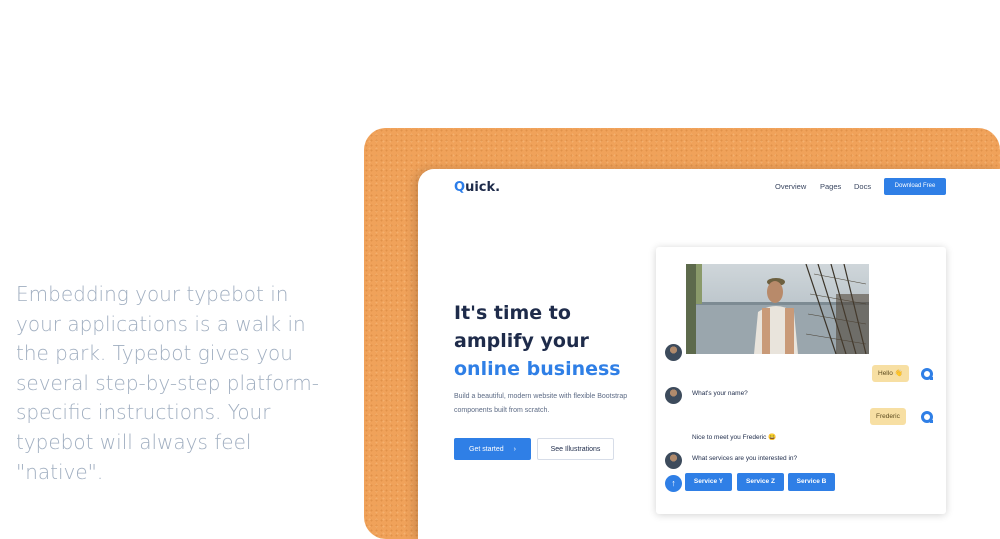 The image size is (1000, 539). Describe the element at coordinates (915, 186) in the screenshot. I see `download-free-button: Download Free` at that location.